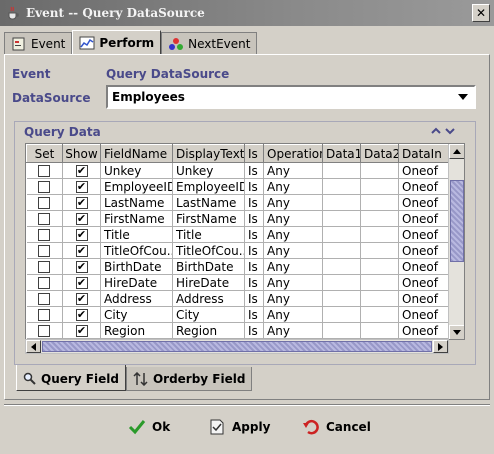  I want to click on tab-nextevent: NextEvent, so click(209, 43).